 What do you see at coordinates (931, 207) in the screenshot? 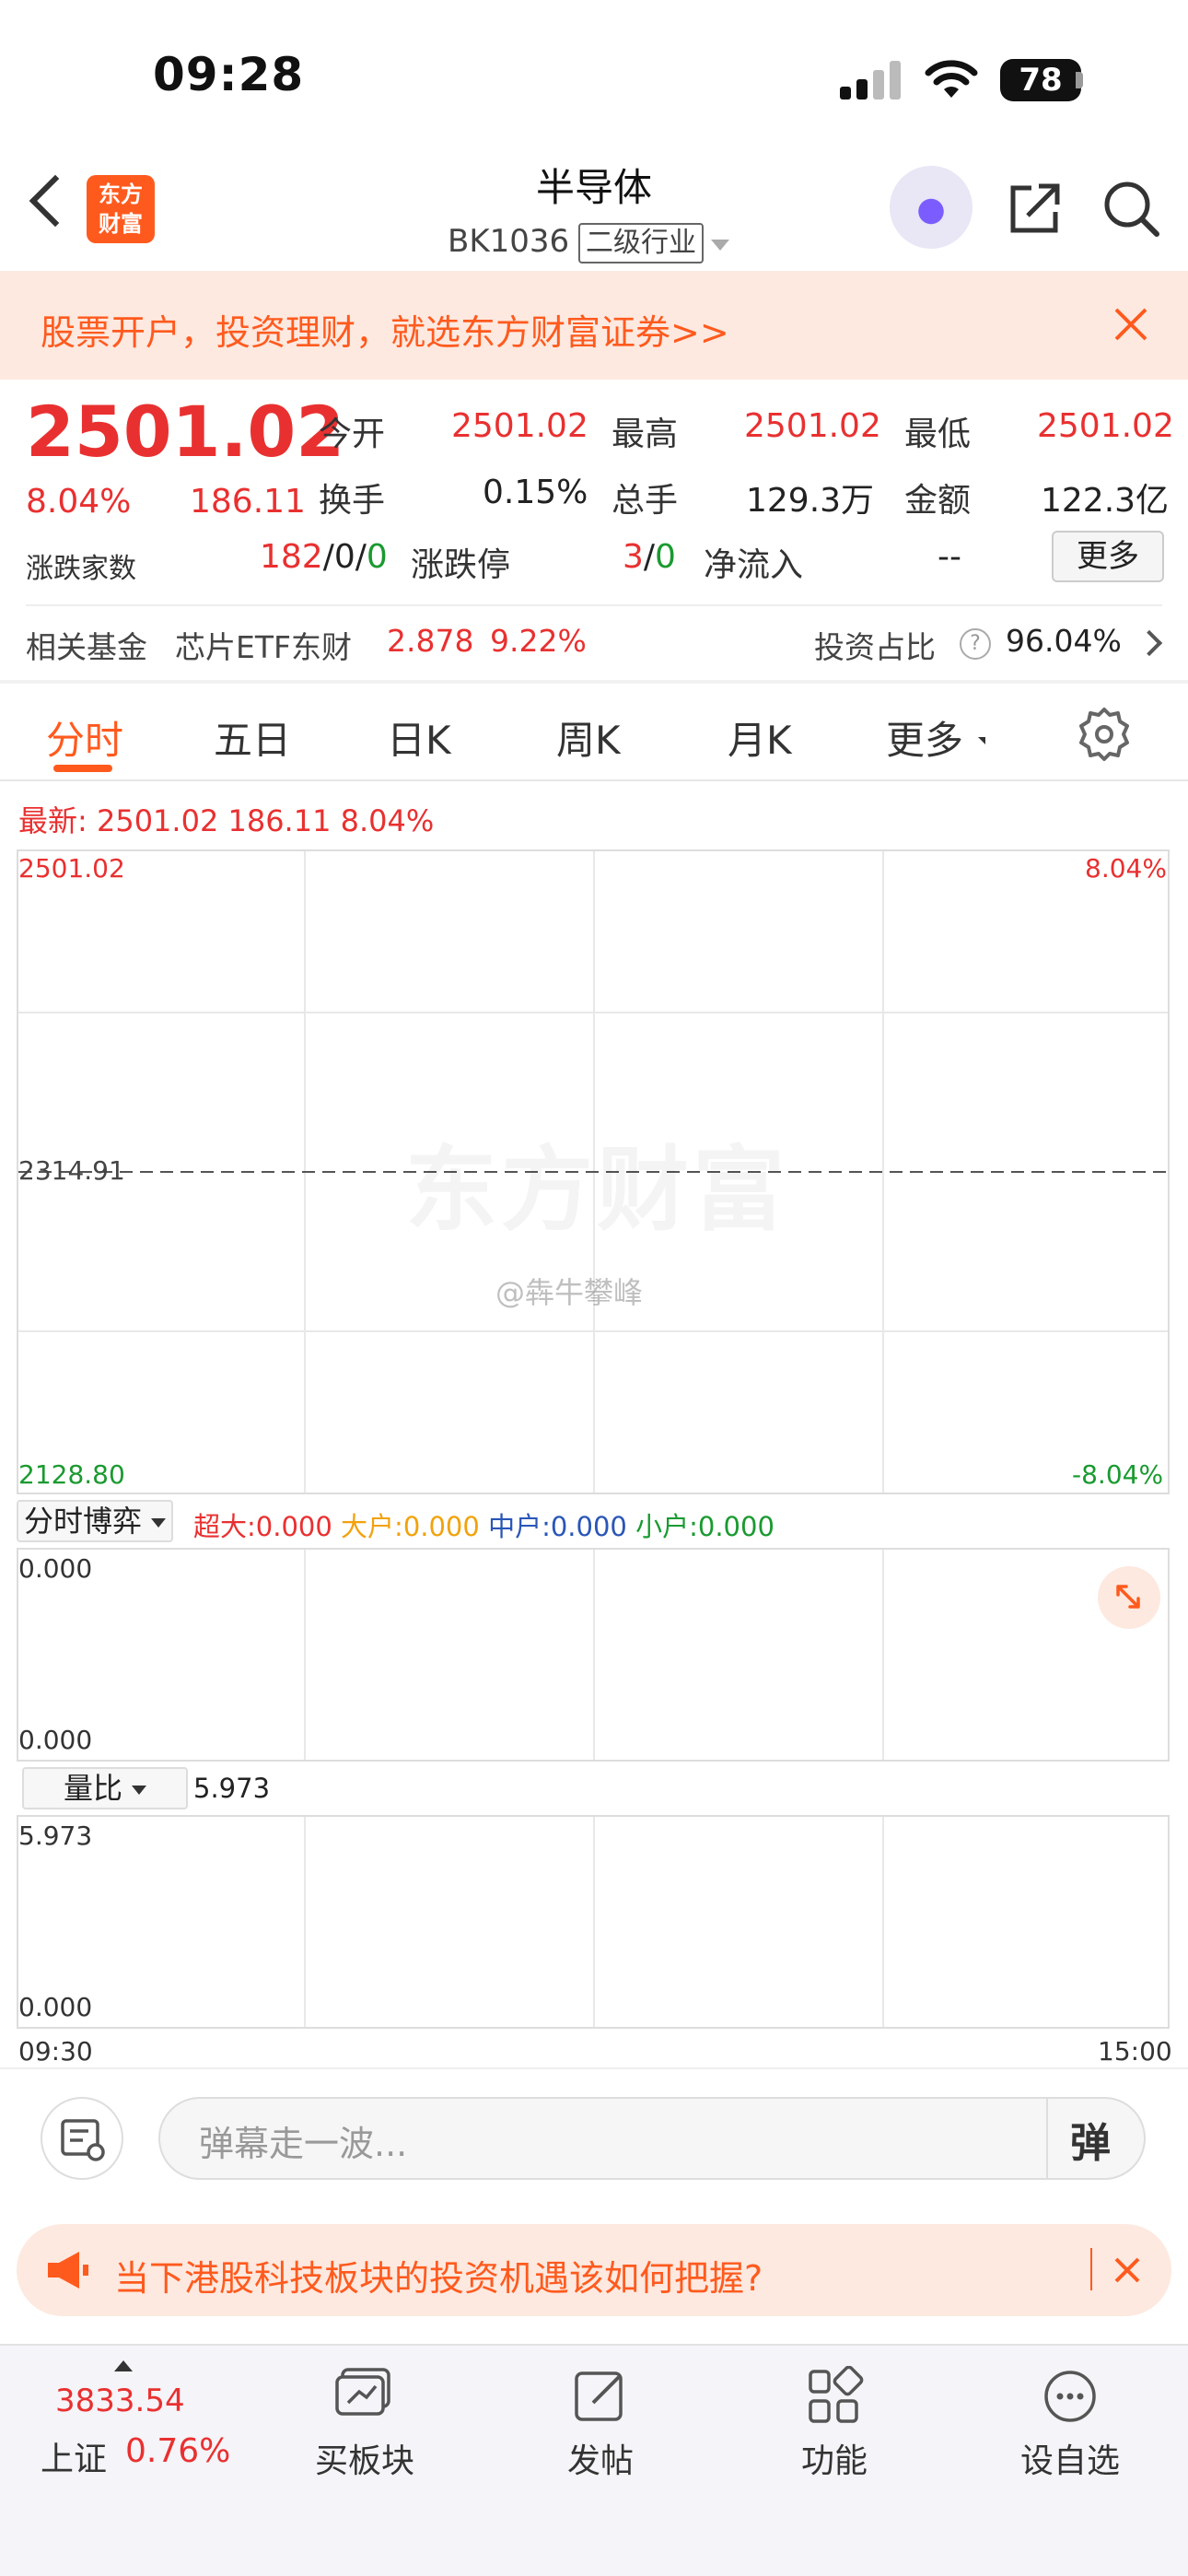
I see `robot-avatar-icon` at bounding box center [931, 207].